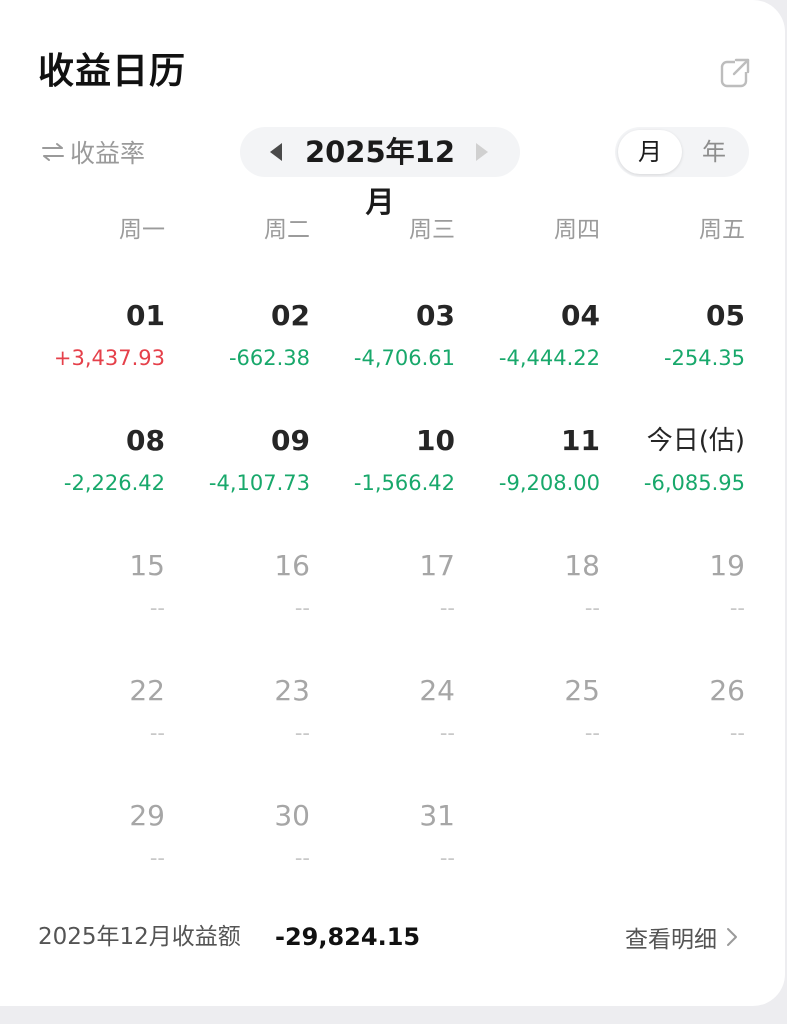  I want to click on day-profit-value: -4,107.73, so click(259, 483).